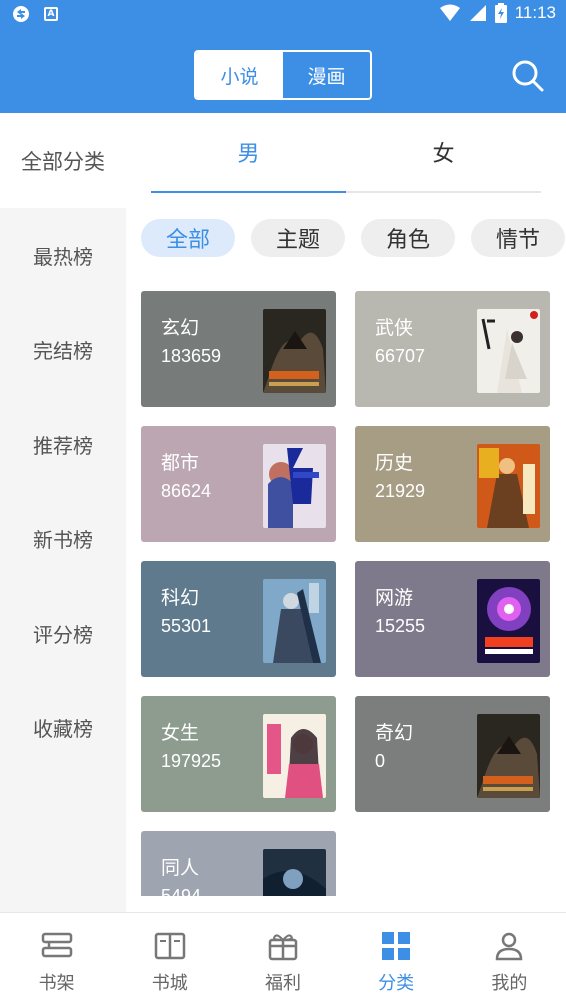  What do you see at coordinates (238, 484) in the screenshot?
I see `category-card: 都市 86624` at bounding box center [238, 484].